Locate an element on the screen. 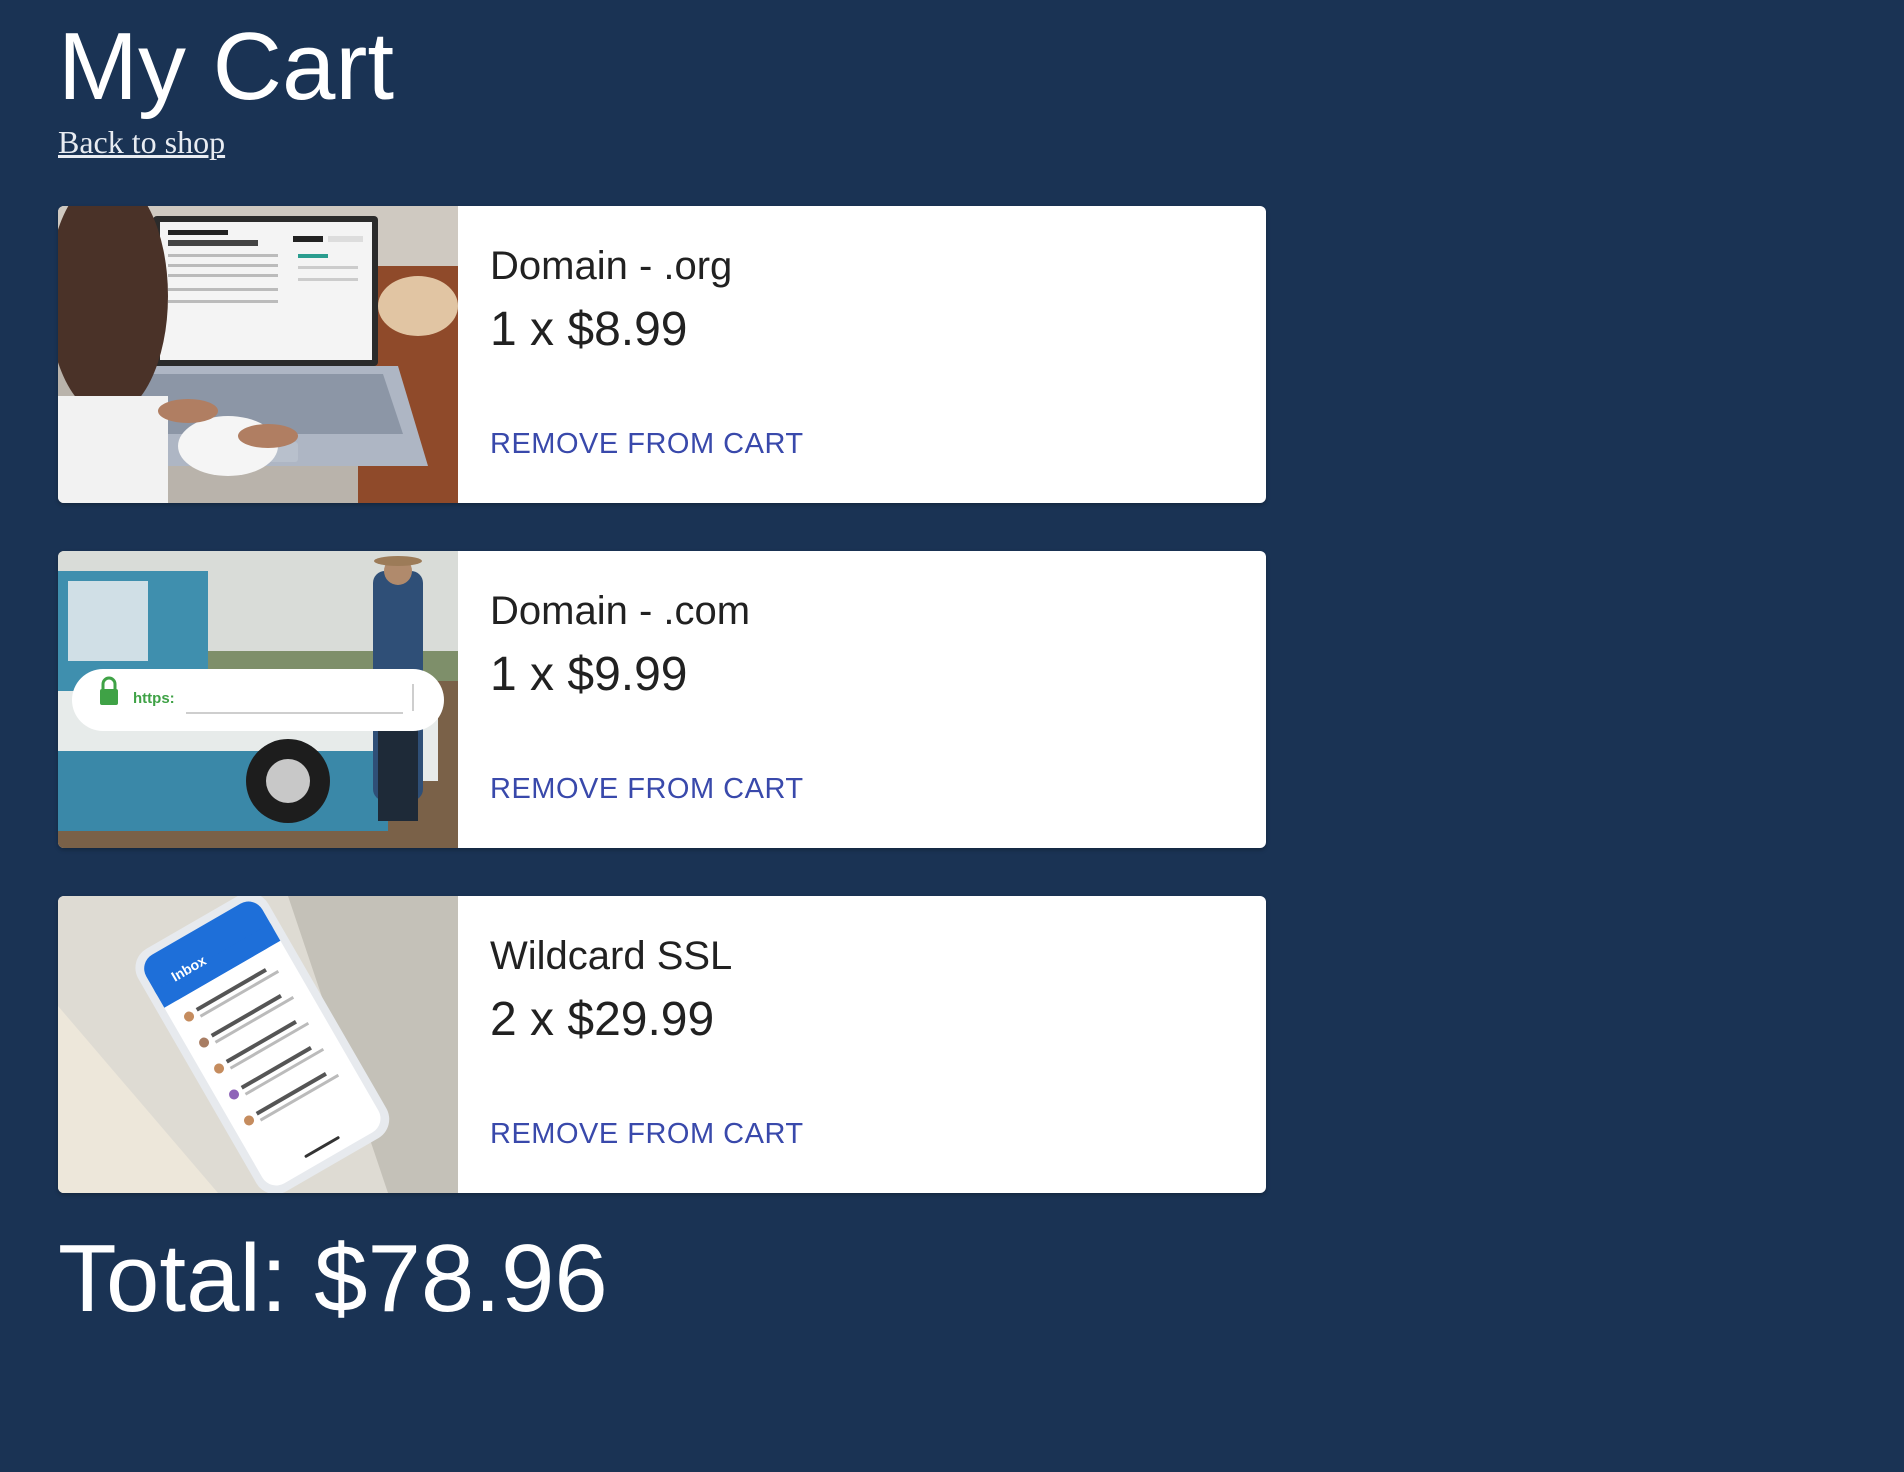  item-name: Domain - .org is located at coordinates (611, 266).